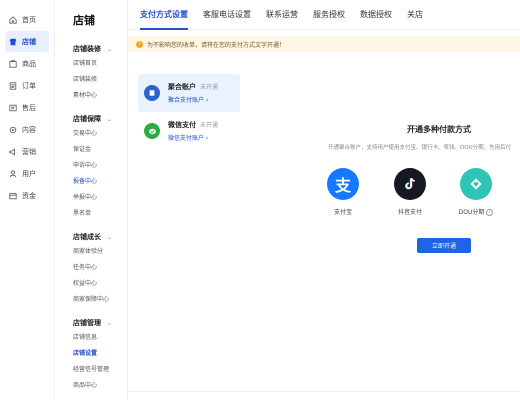 Image resolution: width=520 pixels, height=400 pixels. I want to click on content-icon, so click(13, 130).